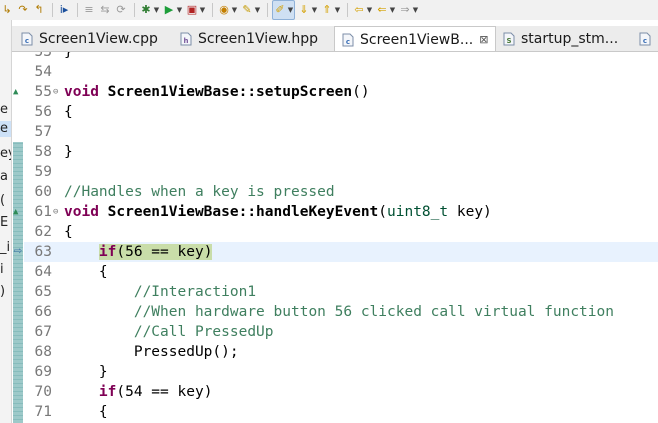 The height and width of the screenshot is (423, 658). I want to click on line-number: 62, so click(43, 232).